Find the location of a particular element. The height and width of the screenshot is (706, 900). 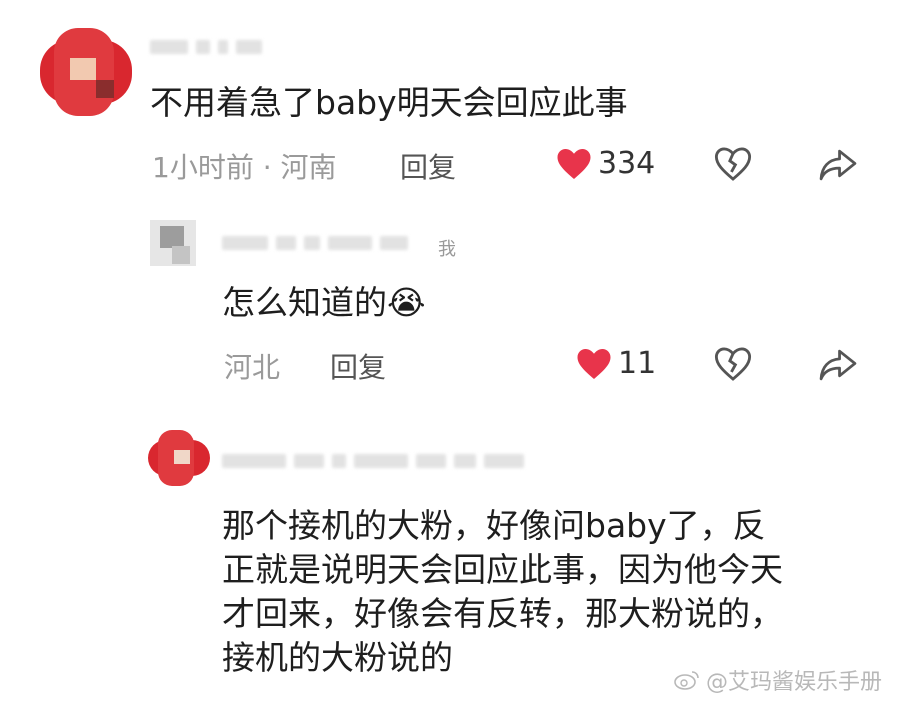

like-button: 334 is located at coordinates (605, 163).